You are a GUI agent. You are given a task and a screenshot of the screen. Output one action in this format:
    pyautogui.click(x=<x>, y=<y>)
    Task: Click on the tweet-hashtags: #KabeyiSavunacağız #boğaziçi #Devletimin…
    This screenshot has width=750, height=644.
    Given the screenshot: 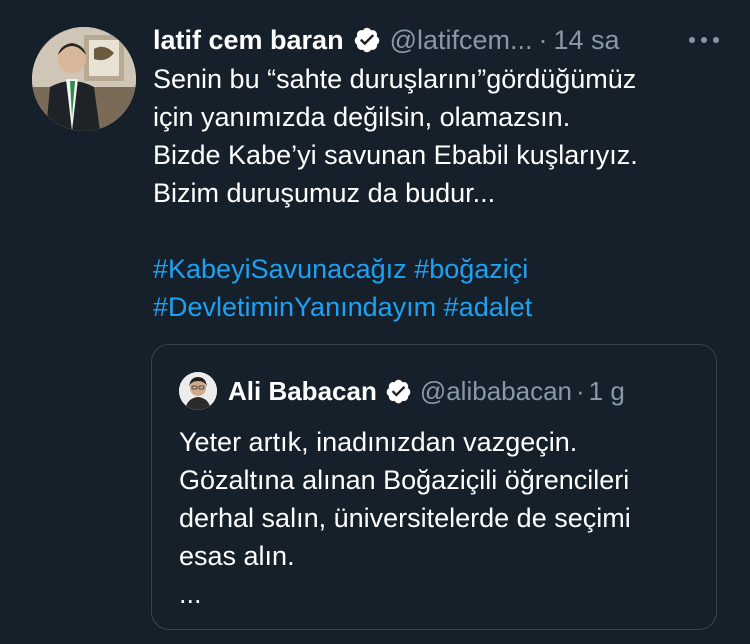 What is the action you would take?
    pyautogui.click(x=443, y=288)
    